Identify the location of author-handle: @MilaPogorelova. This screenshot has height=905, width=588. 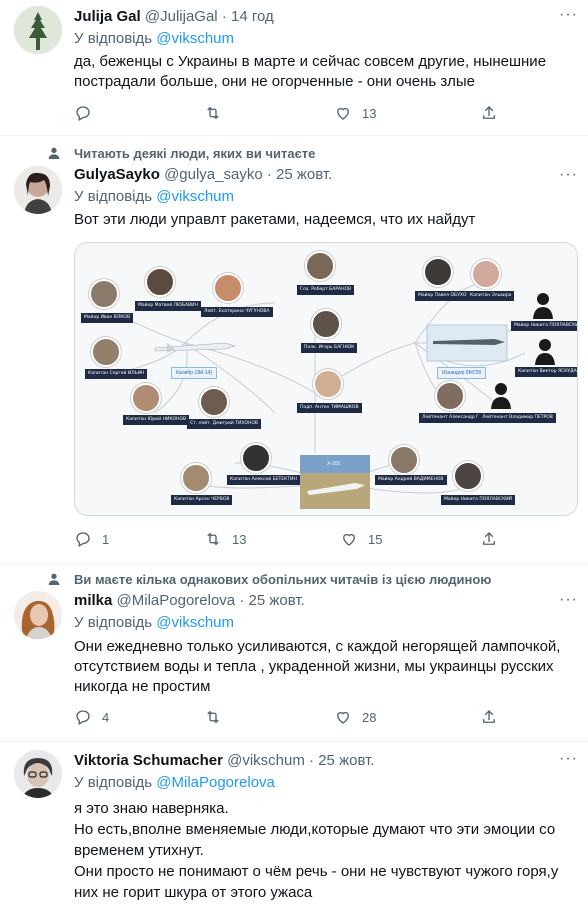
(176, 600).